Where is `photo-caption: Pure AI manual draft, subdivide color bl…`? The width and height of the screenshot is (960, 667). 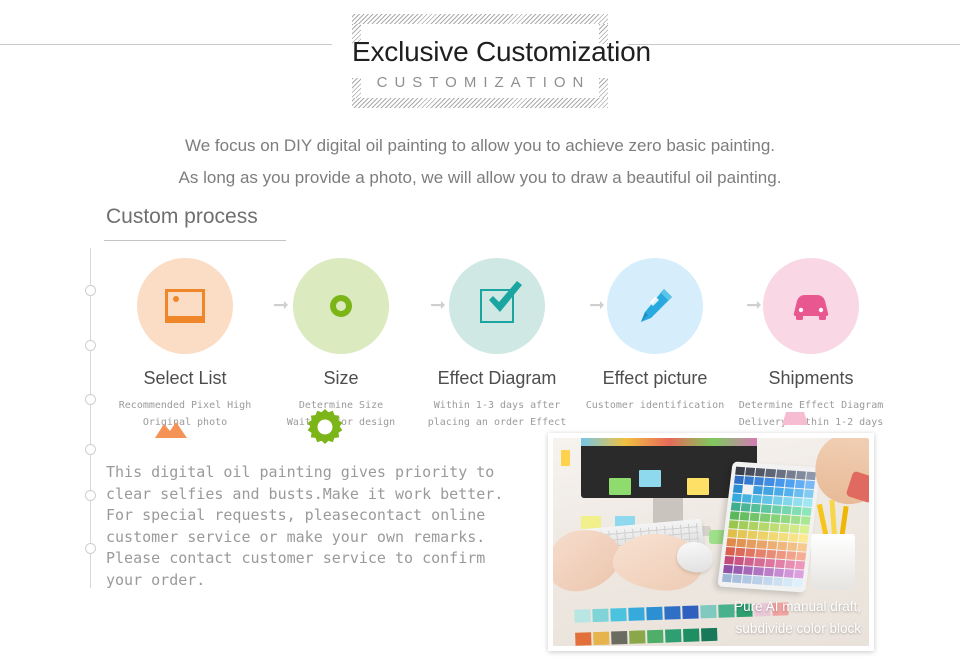
photo-caption: Pure AI manual draft, subdivide color bl… is located at coordinates (751, 618).